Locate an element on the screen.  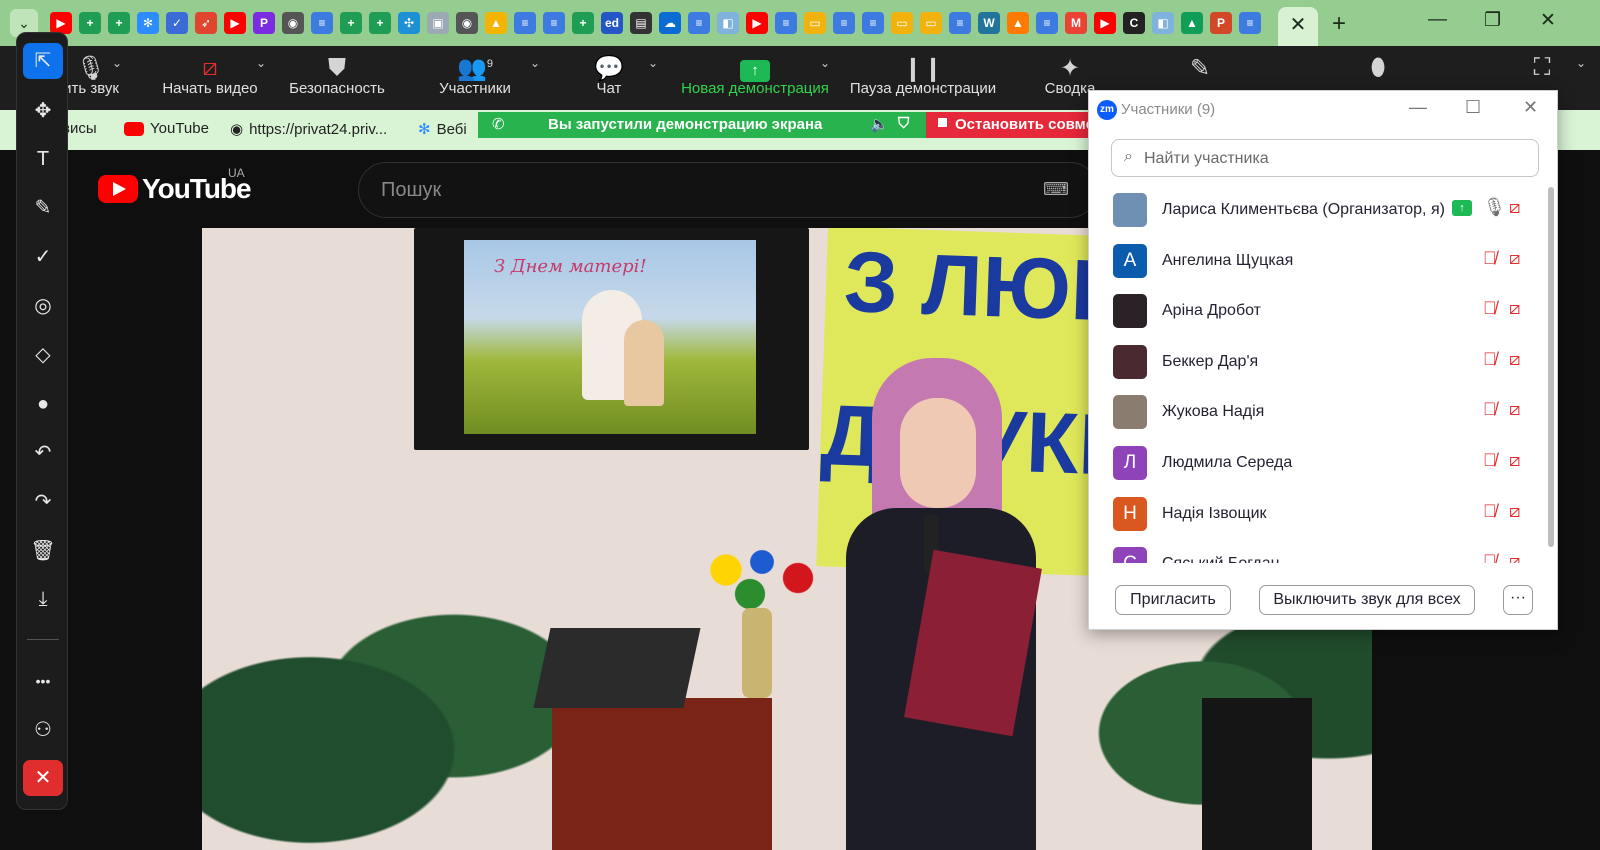
participant-row: А Ангелина Щуцкая 🎙̸ ⧄ is located at coordinates (1318, 263).